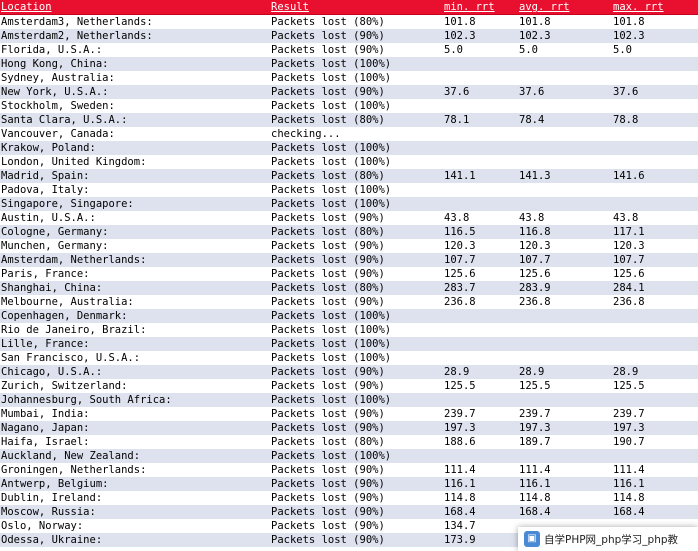  Describe the element at coordinates (74, 162) in the screenshot. I see `cell-location: London, United Kingdom:` at that location.